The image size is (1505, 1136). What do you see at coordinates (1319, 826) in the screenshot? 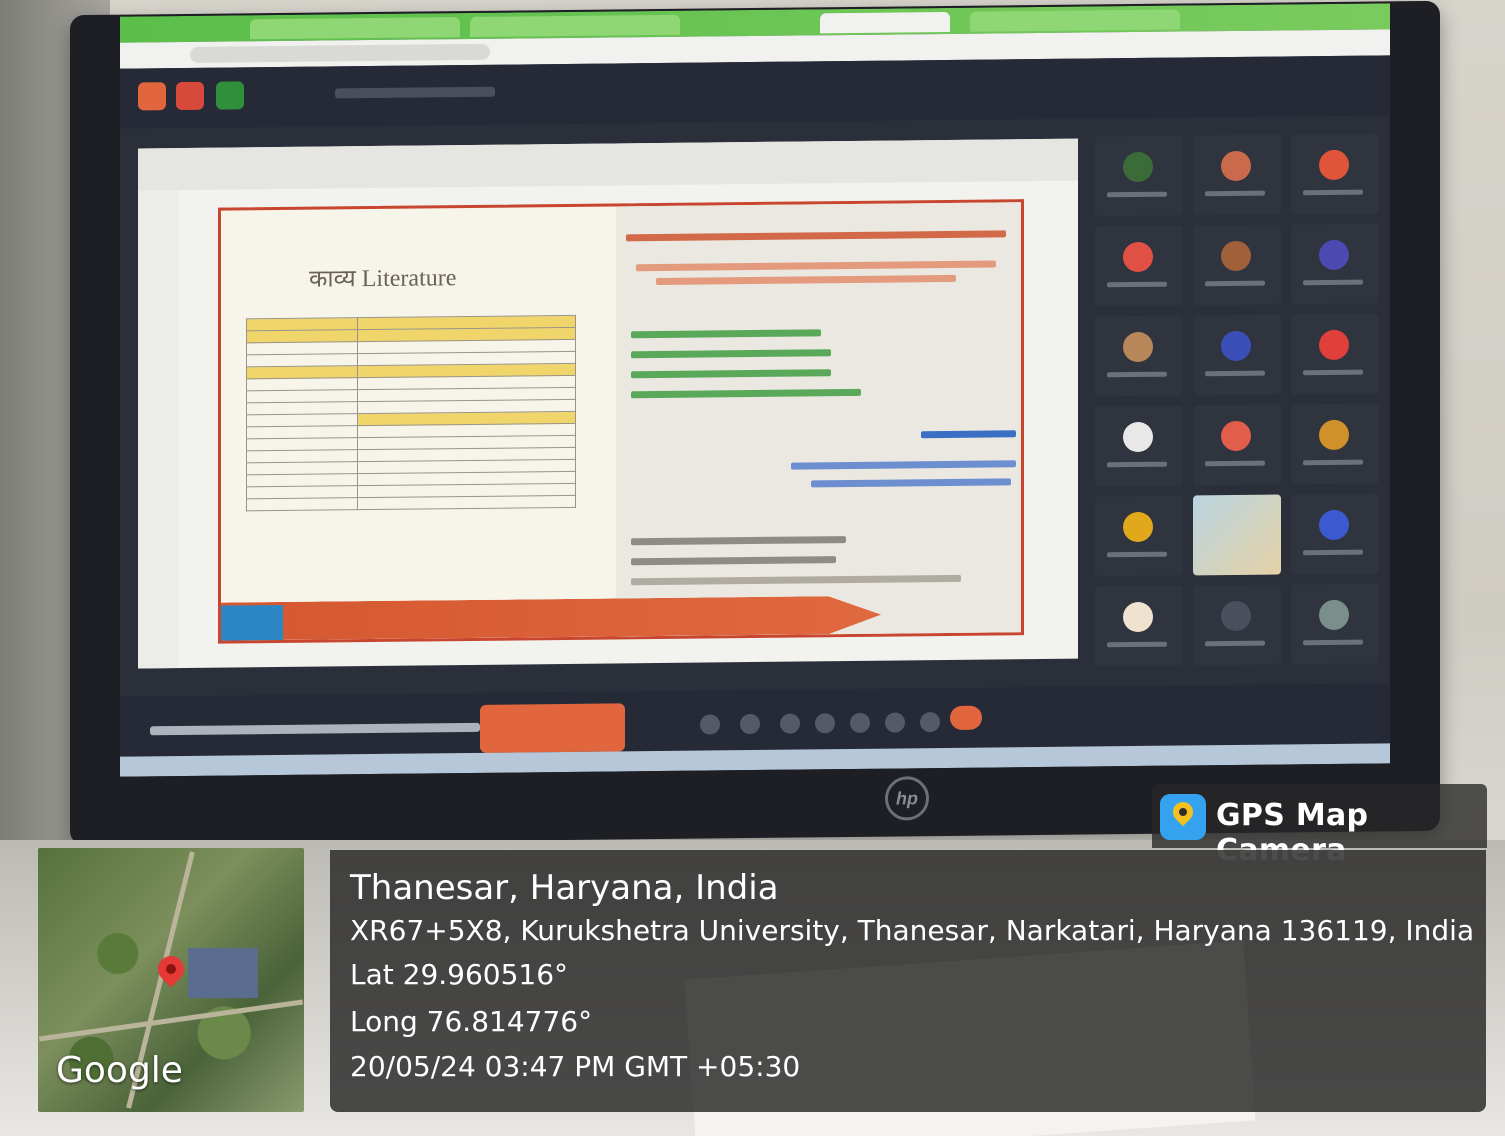
I see `gps-brand-badge: GPS Map Camera` at bounding box center [1319, 826].